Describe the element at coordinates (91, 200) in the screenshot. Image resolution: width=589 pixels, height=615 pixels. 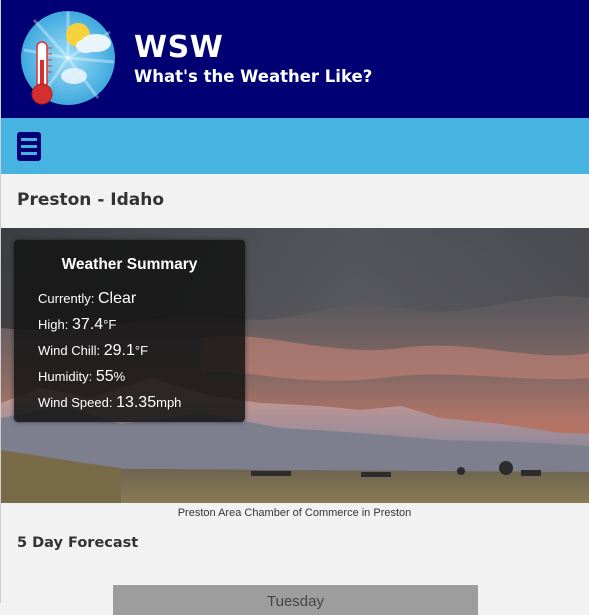
I see `location-heading: Preston - Idaho` at that location.